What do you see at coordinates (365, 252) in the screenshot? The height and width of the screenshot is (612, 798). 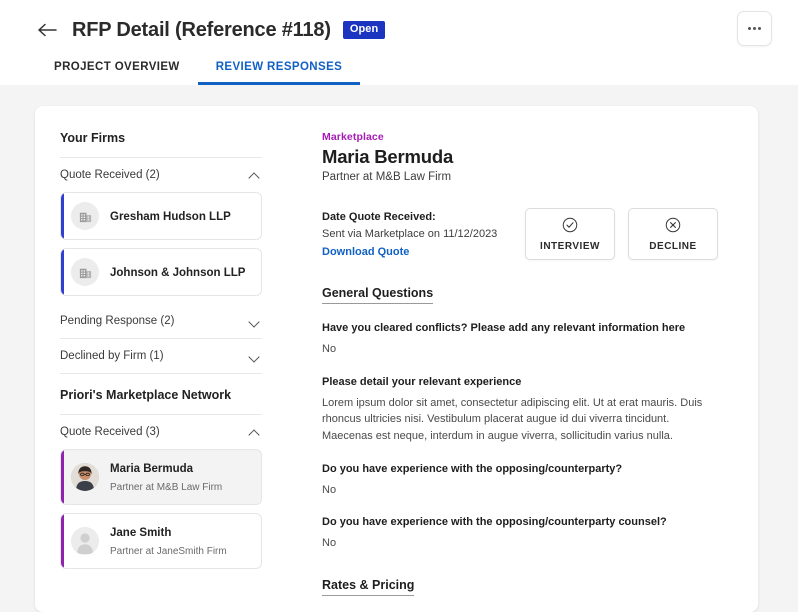 I see `download-quote-link: Download Quote` at bounding box center [365, 252].